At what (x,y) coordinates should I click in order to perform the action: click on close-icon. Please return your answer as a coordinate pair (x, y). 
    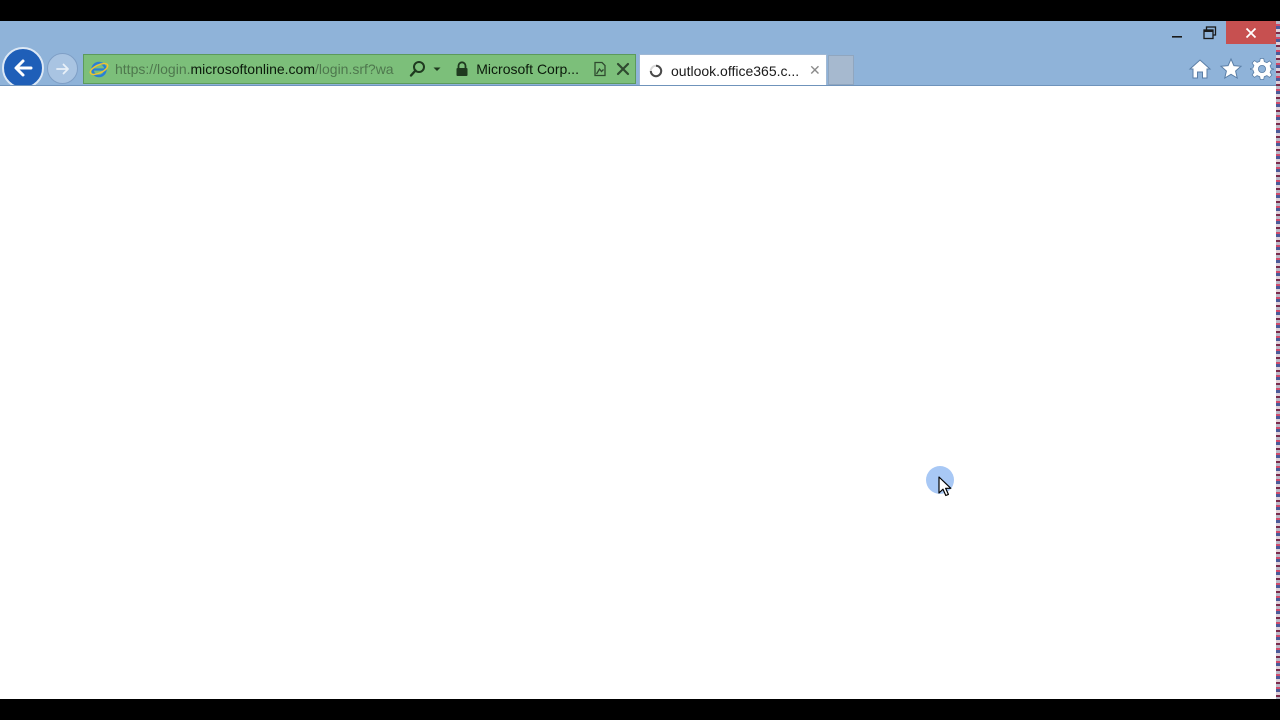
    Looking at the image, I should click on (1251, 32).